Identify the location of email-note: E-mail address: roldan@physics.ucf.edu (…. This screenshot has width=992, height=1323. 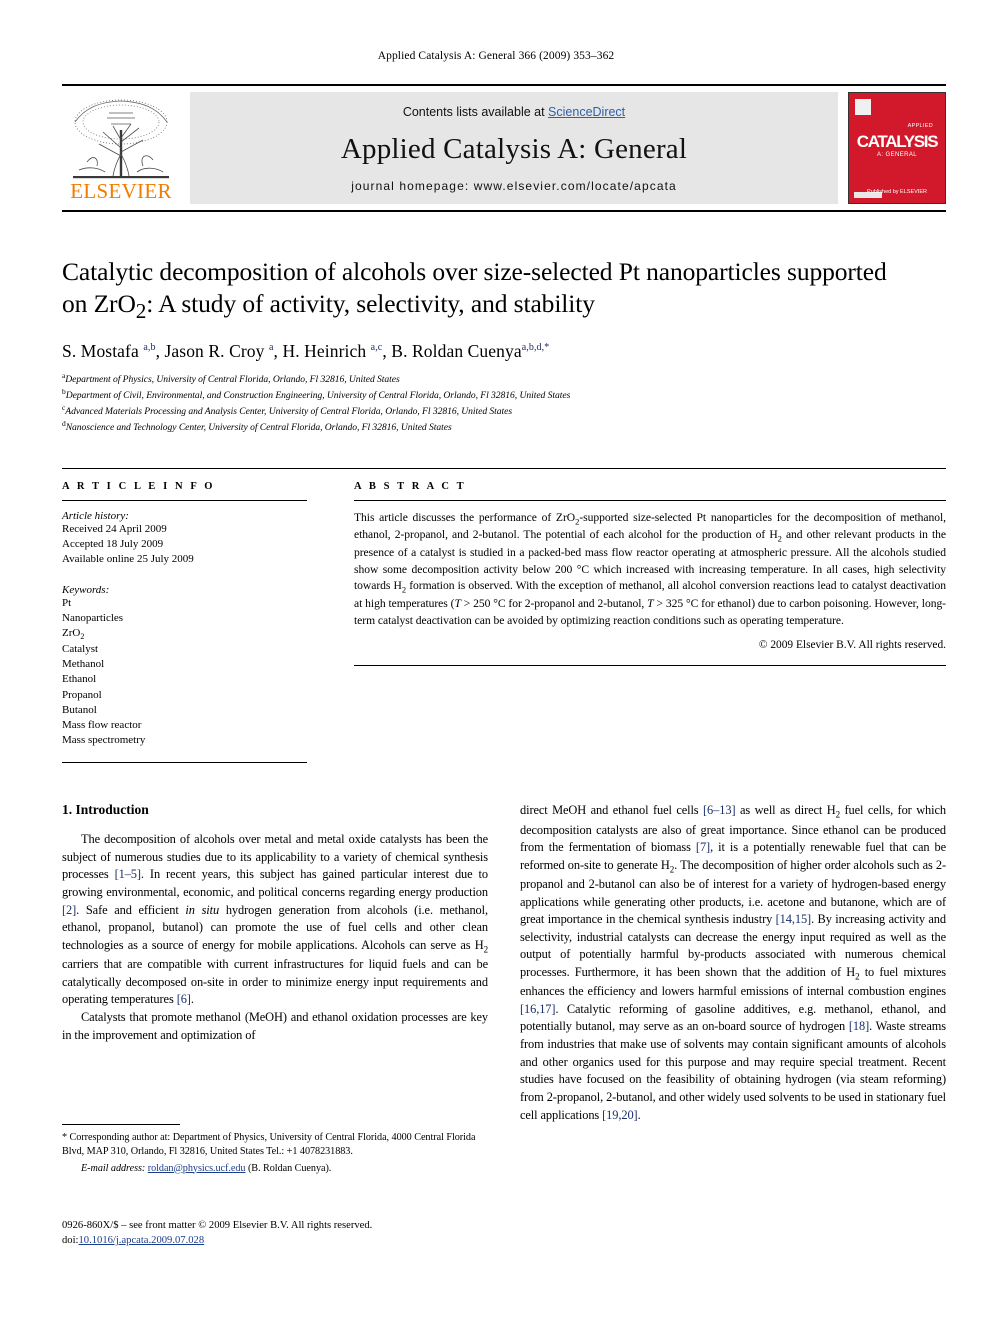
(278, 1169).